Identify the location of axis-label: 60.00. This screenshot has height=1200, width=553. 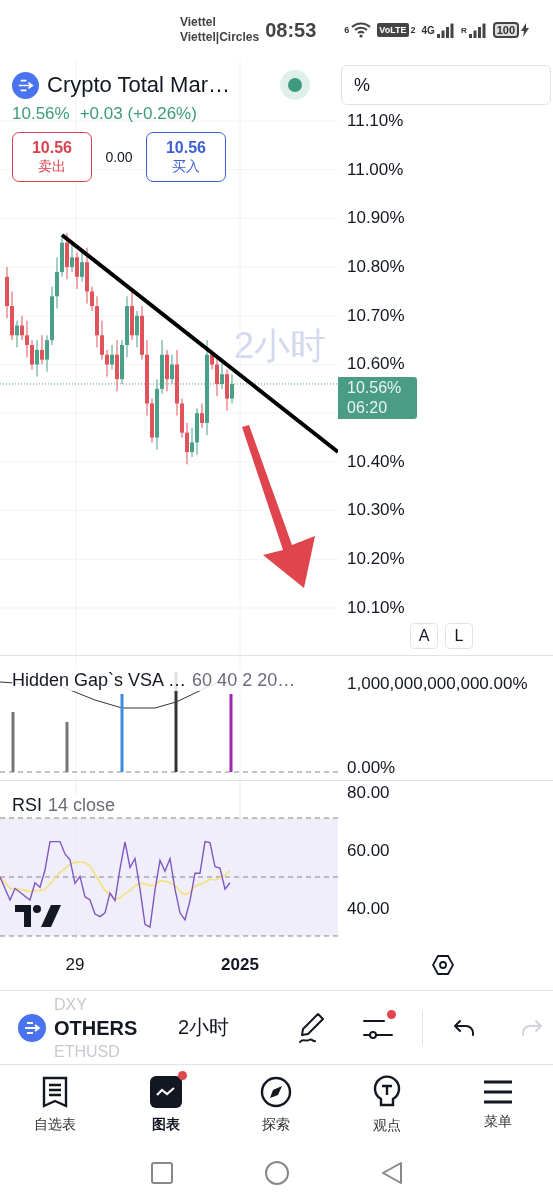
(369, 851).